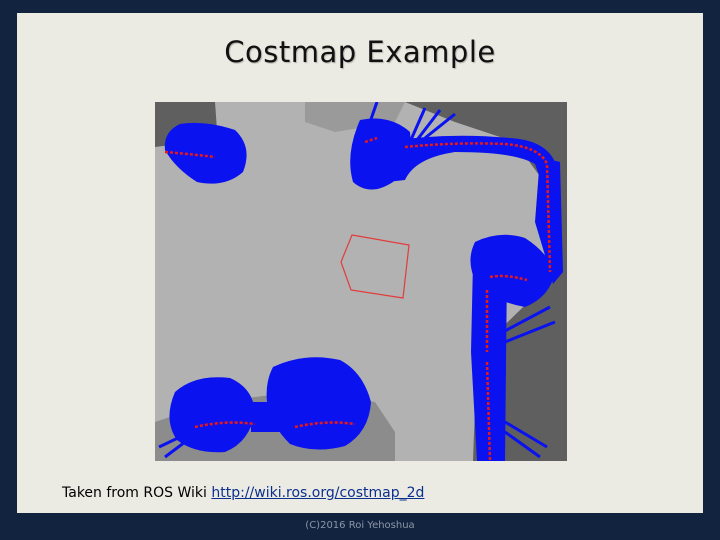 The image size is (720, 540). I want to click on slide-title: Costmap Example, so click(360, 52).